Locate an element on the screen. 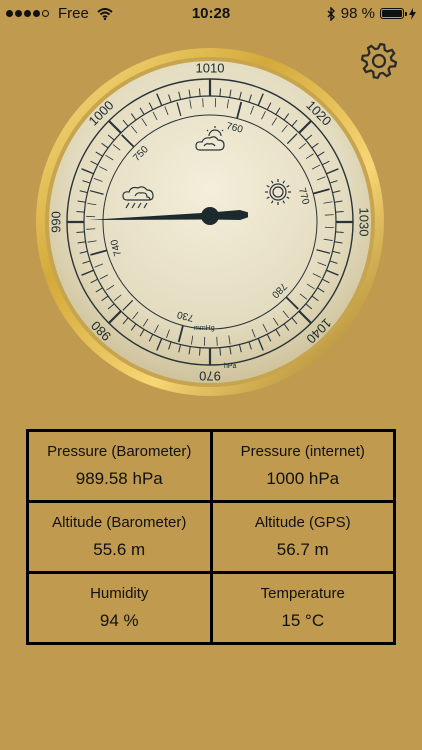  bluetooth-icon is located at coordinates (331, 13).